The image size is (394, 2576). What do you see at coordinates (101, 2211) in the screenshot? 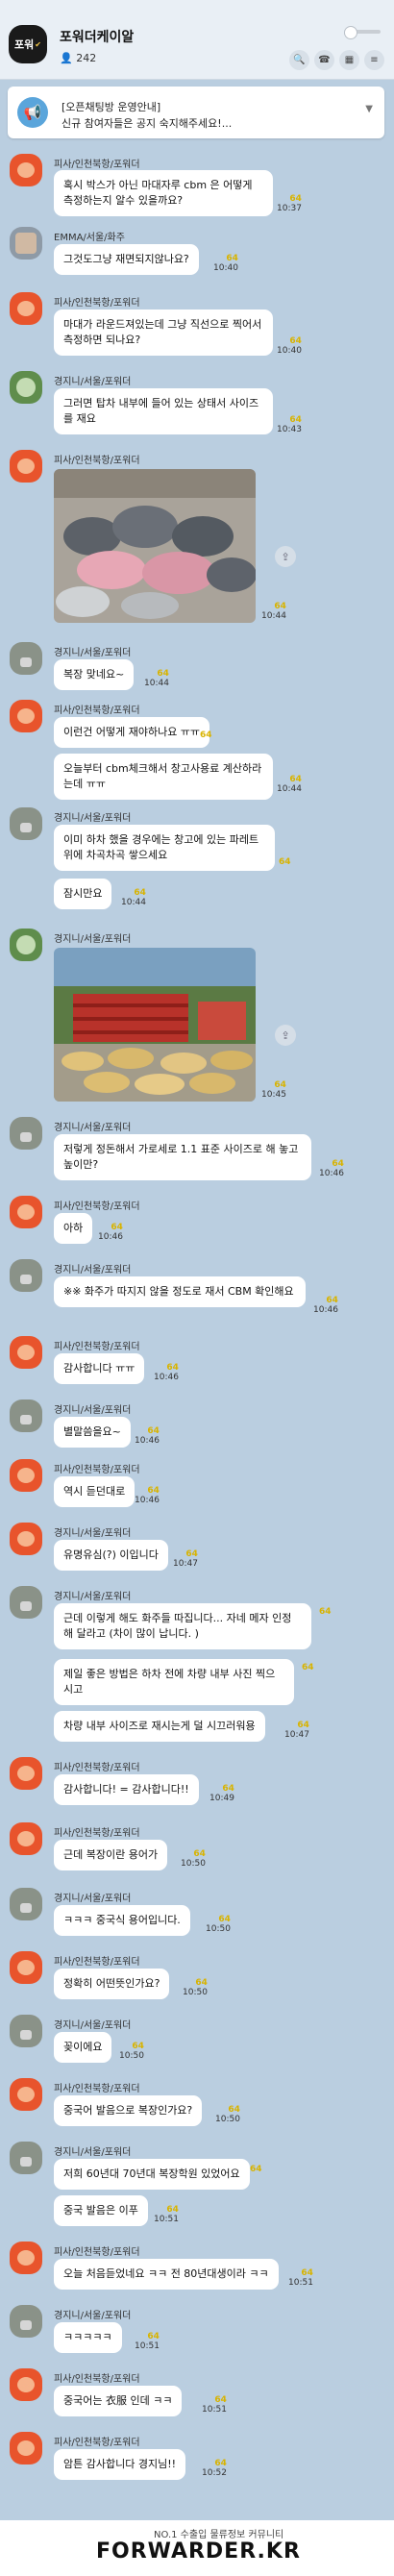
I see `message-bubble: 중국 발음은 이푸` at bounding box center [101, 2211].